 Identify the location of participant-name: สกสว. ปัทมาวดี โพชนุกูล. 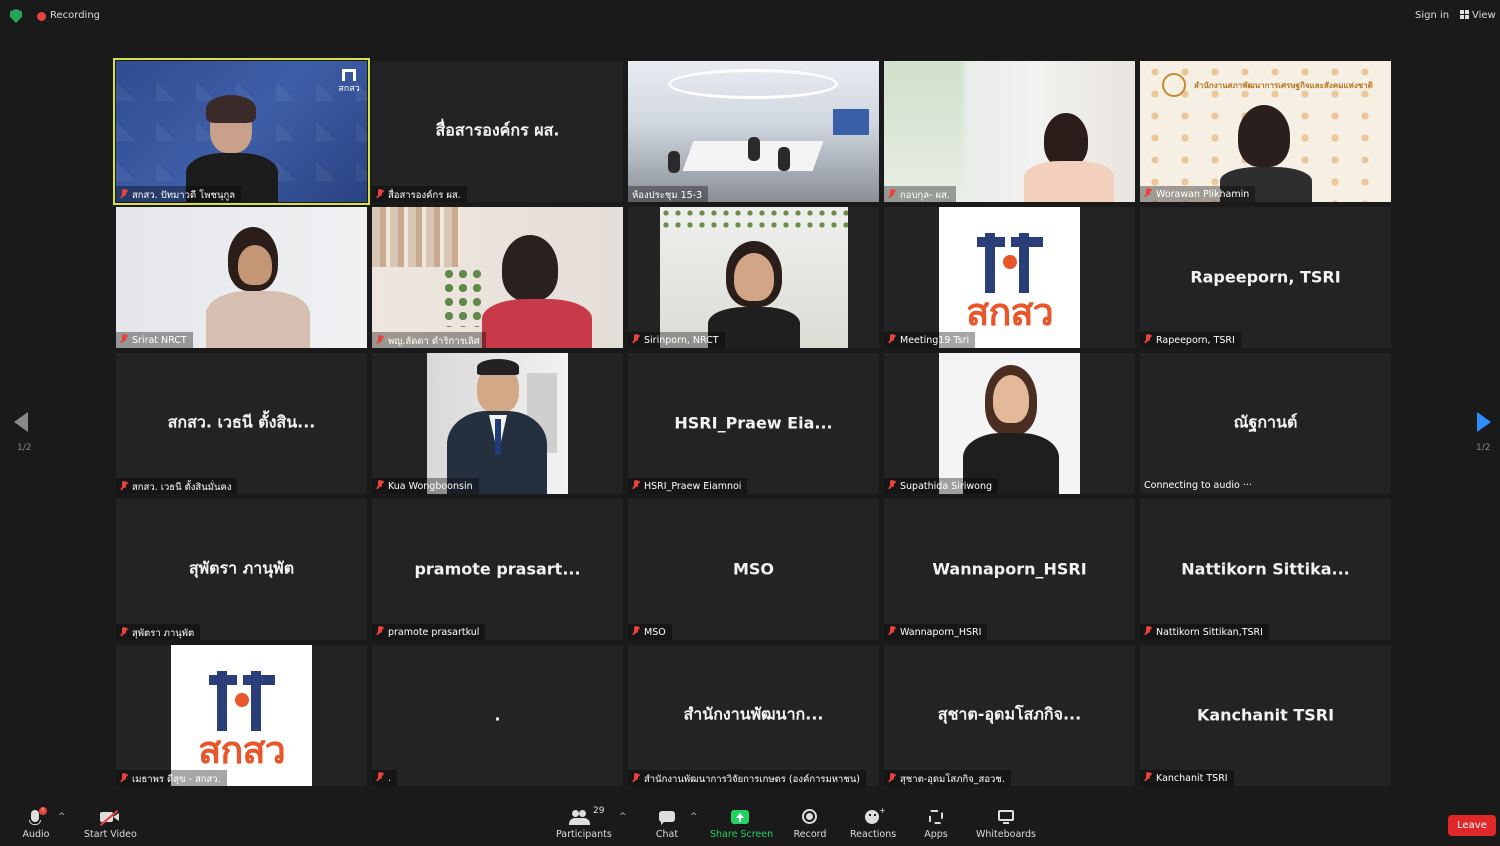
(179, 194).